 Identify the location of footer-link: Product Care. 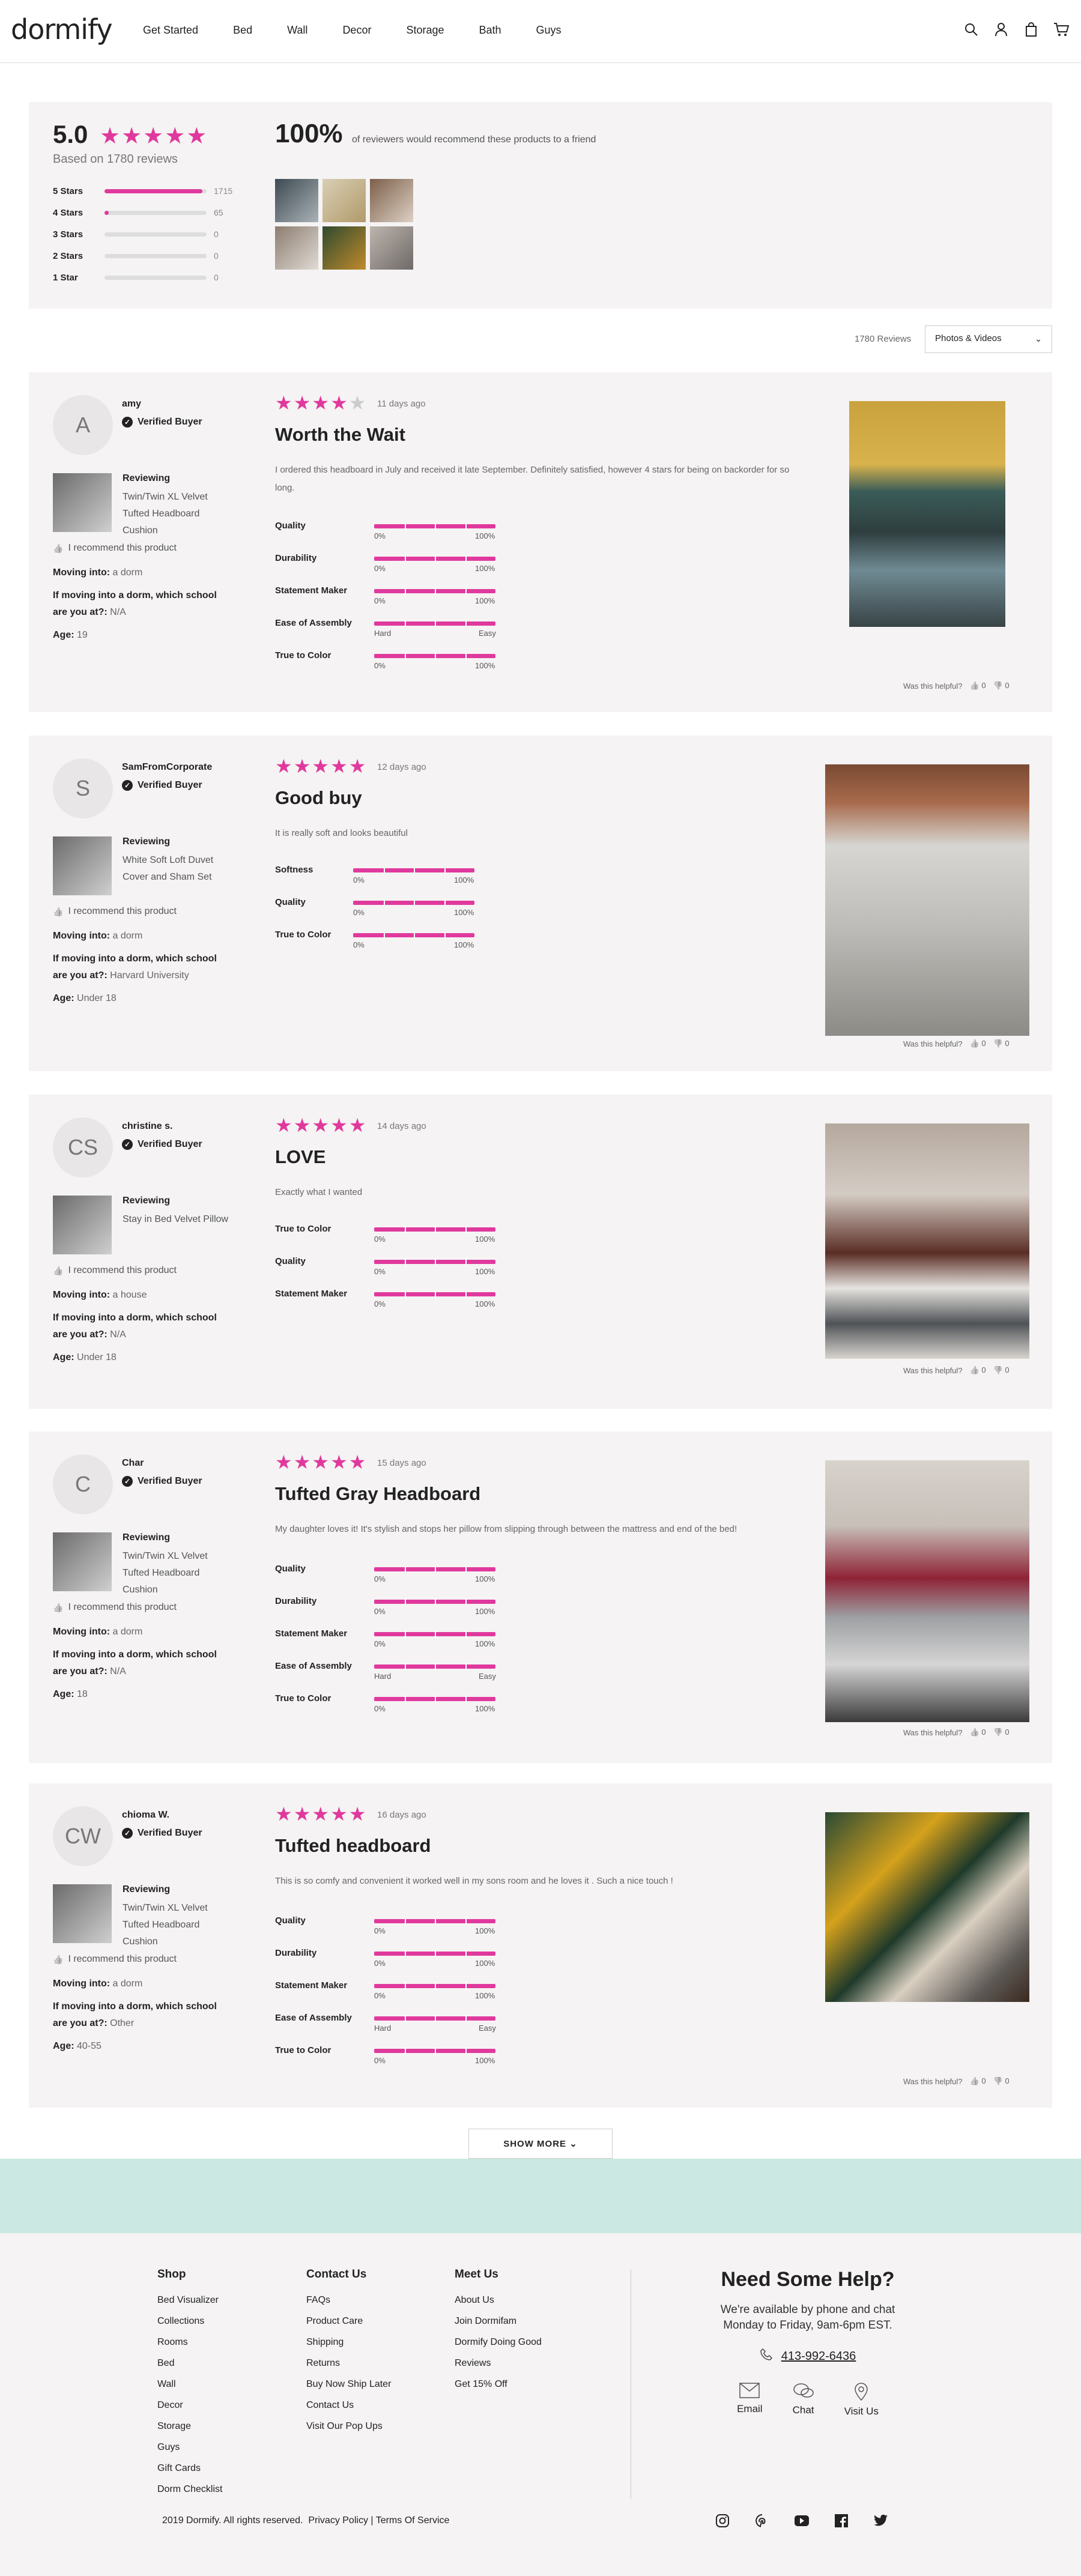
(348, 2321).